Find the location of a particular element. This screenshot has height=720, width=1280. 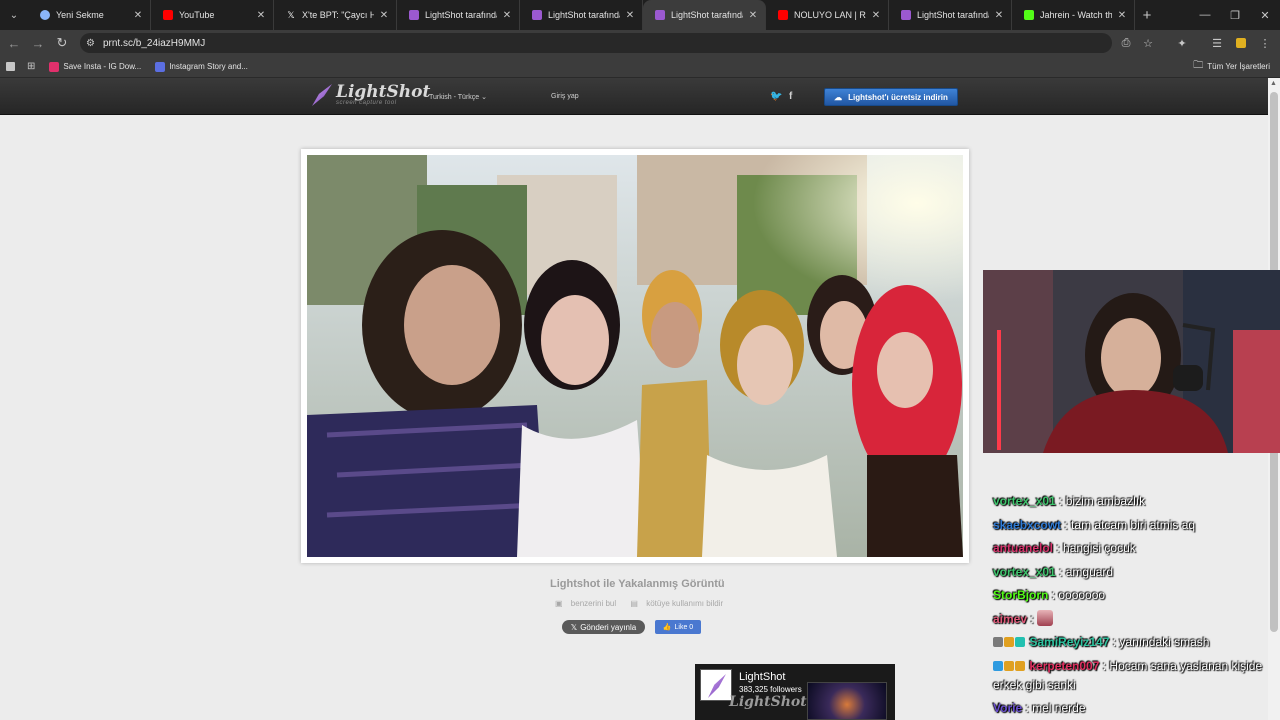

facebook-page-widget: LightShot 383,325 followers LightShot is located at coordinates (795, 692).